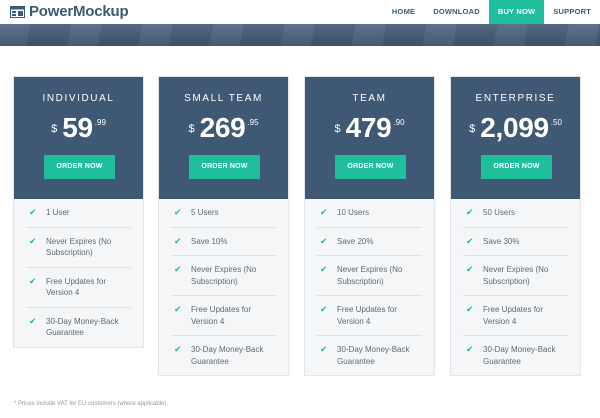 The width and height of the screenshot is (600, 418). I want to click on price-amount: 269, so click(222, 127).